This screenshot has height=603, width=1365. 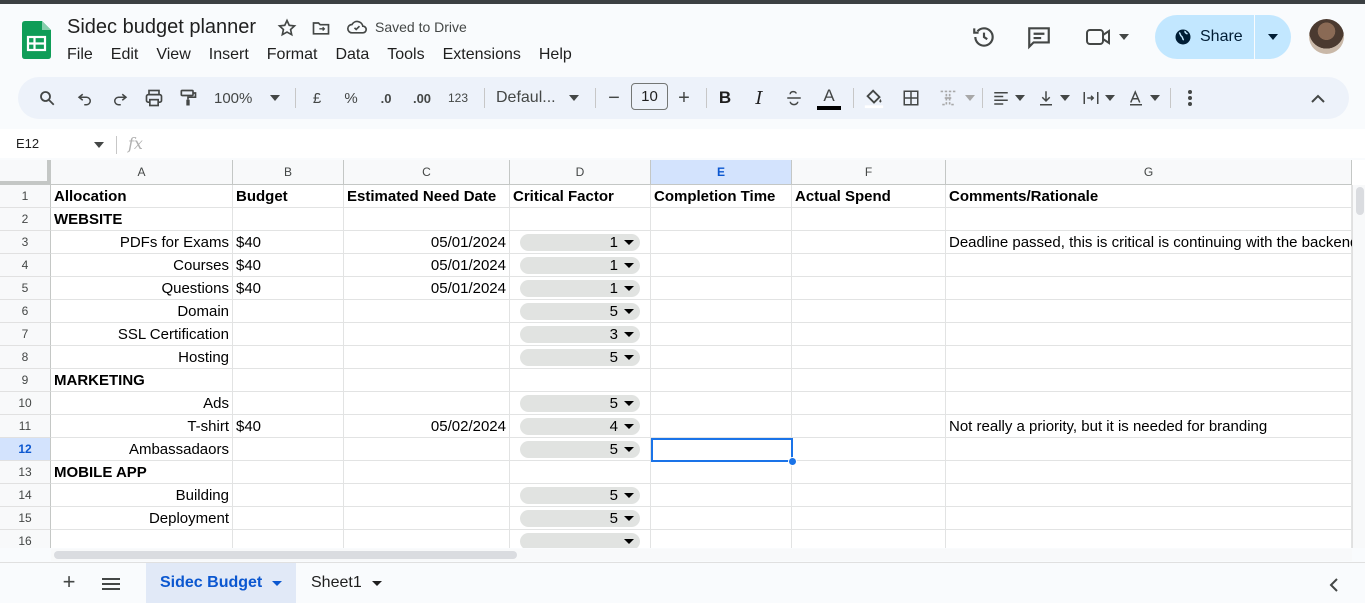 I want to click on cell-f13, so click(x=869, y=472).